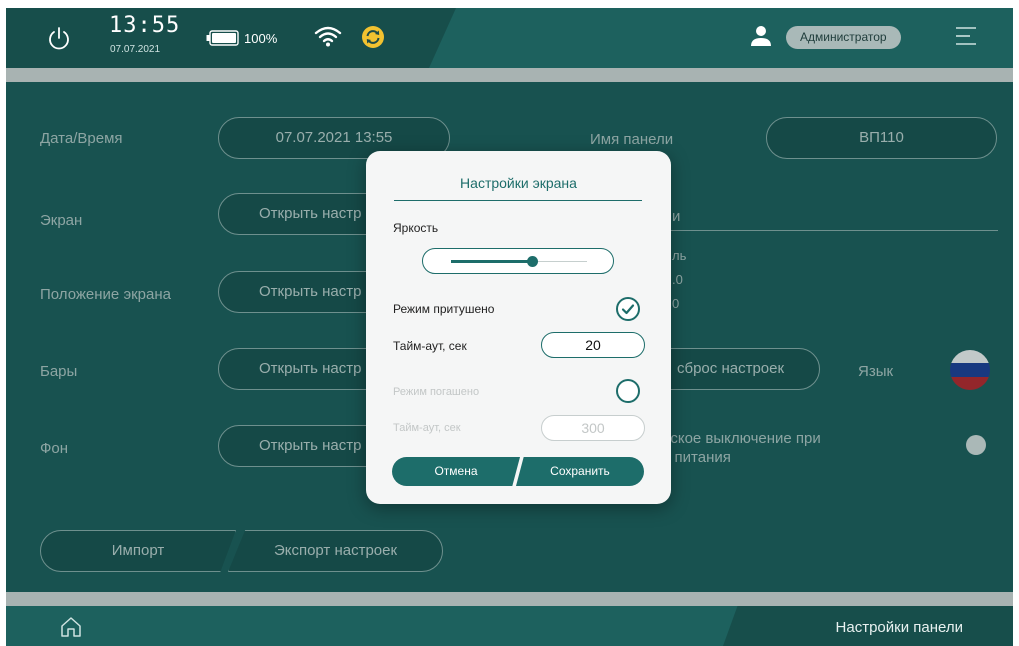 The width and height of the screenshot is (1019, 646). I want to click on dim-mode-label: Режим притушено, so click(444, 309).